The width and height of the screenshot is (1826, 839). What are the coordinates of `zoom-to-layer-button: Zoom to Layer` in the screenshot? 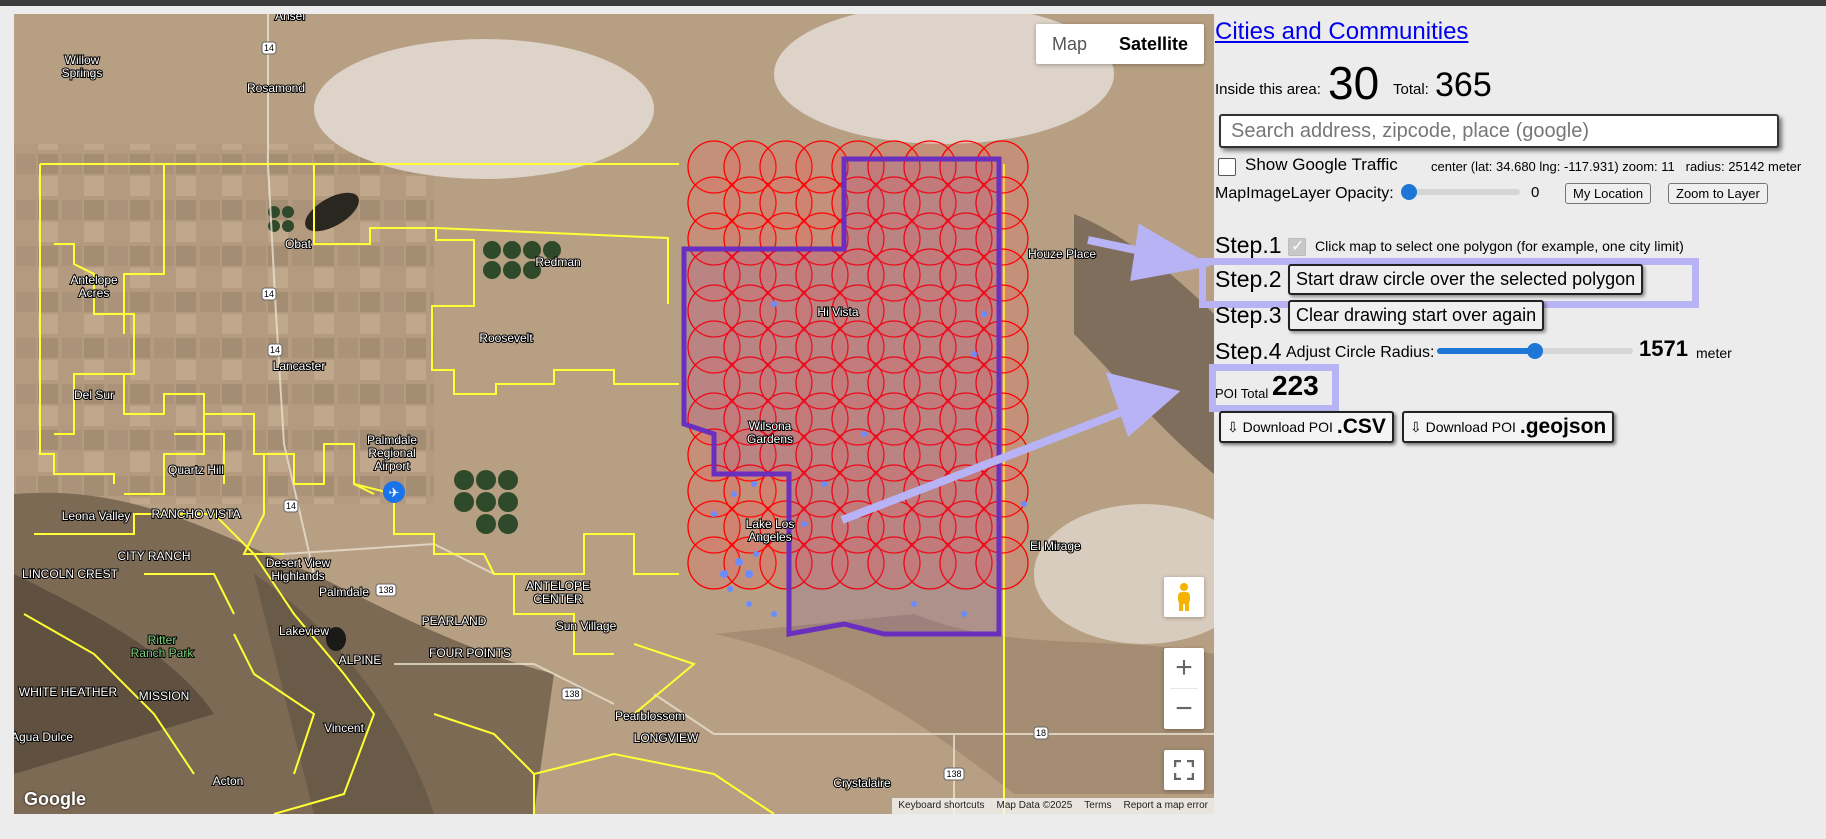 It's located at (1718, 193).